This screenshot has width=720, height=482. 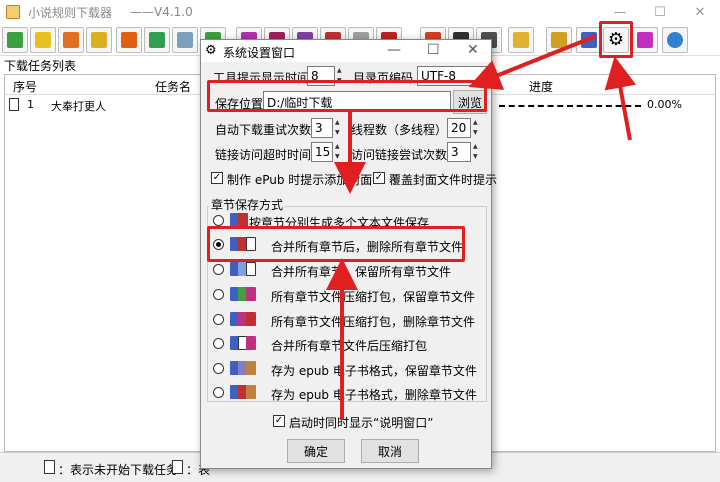 I want to click on timeout-label: 链接访问超时时间, so click(x=263, y=155).